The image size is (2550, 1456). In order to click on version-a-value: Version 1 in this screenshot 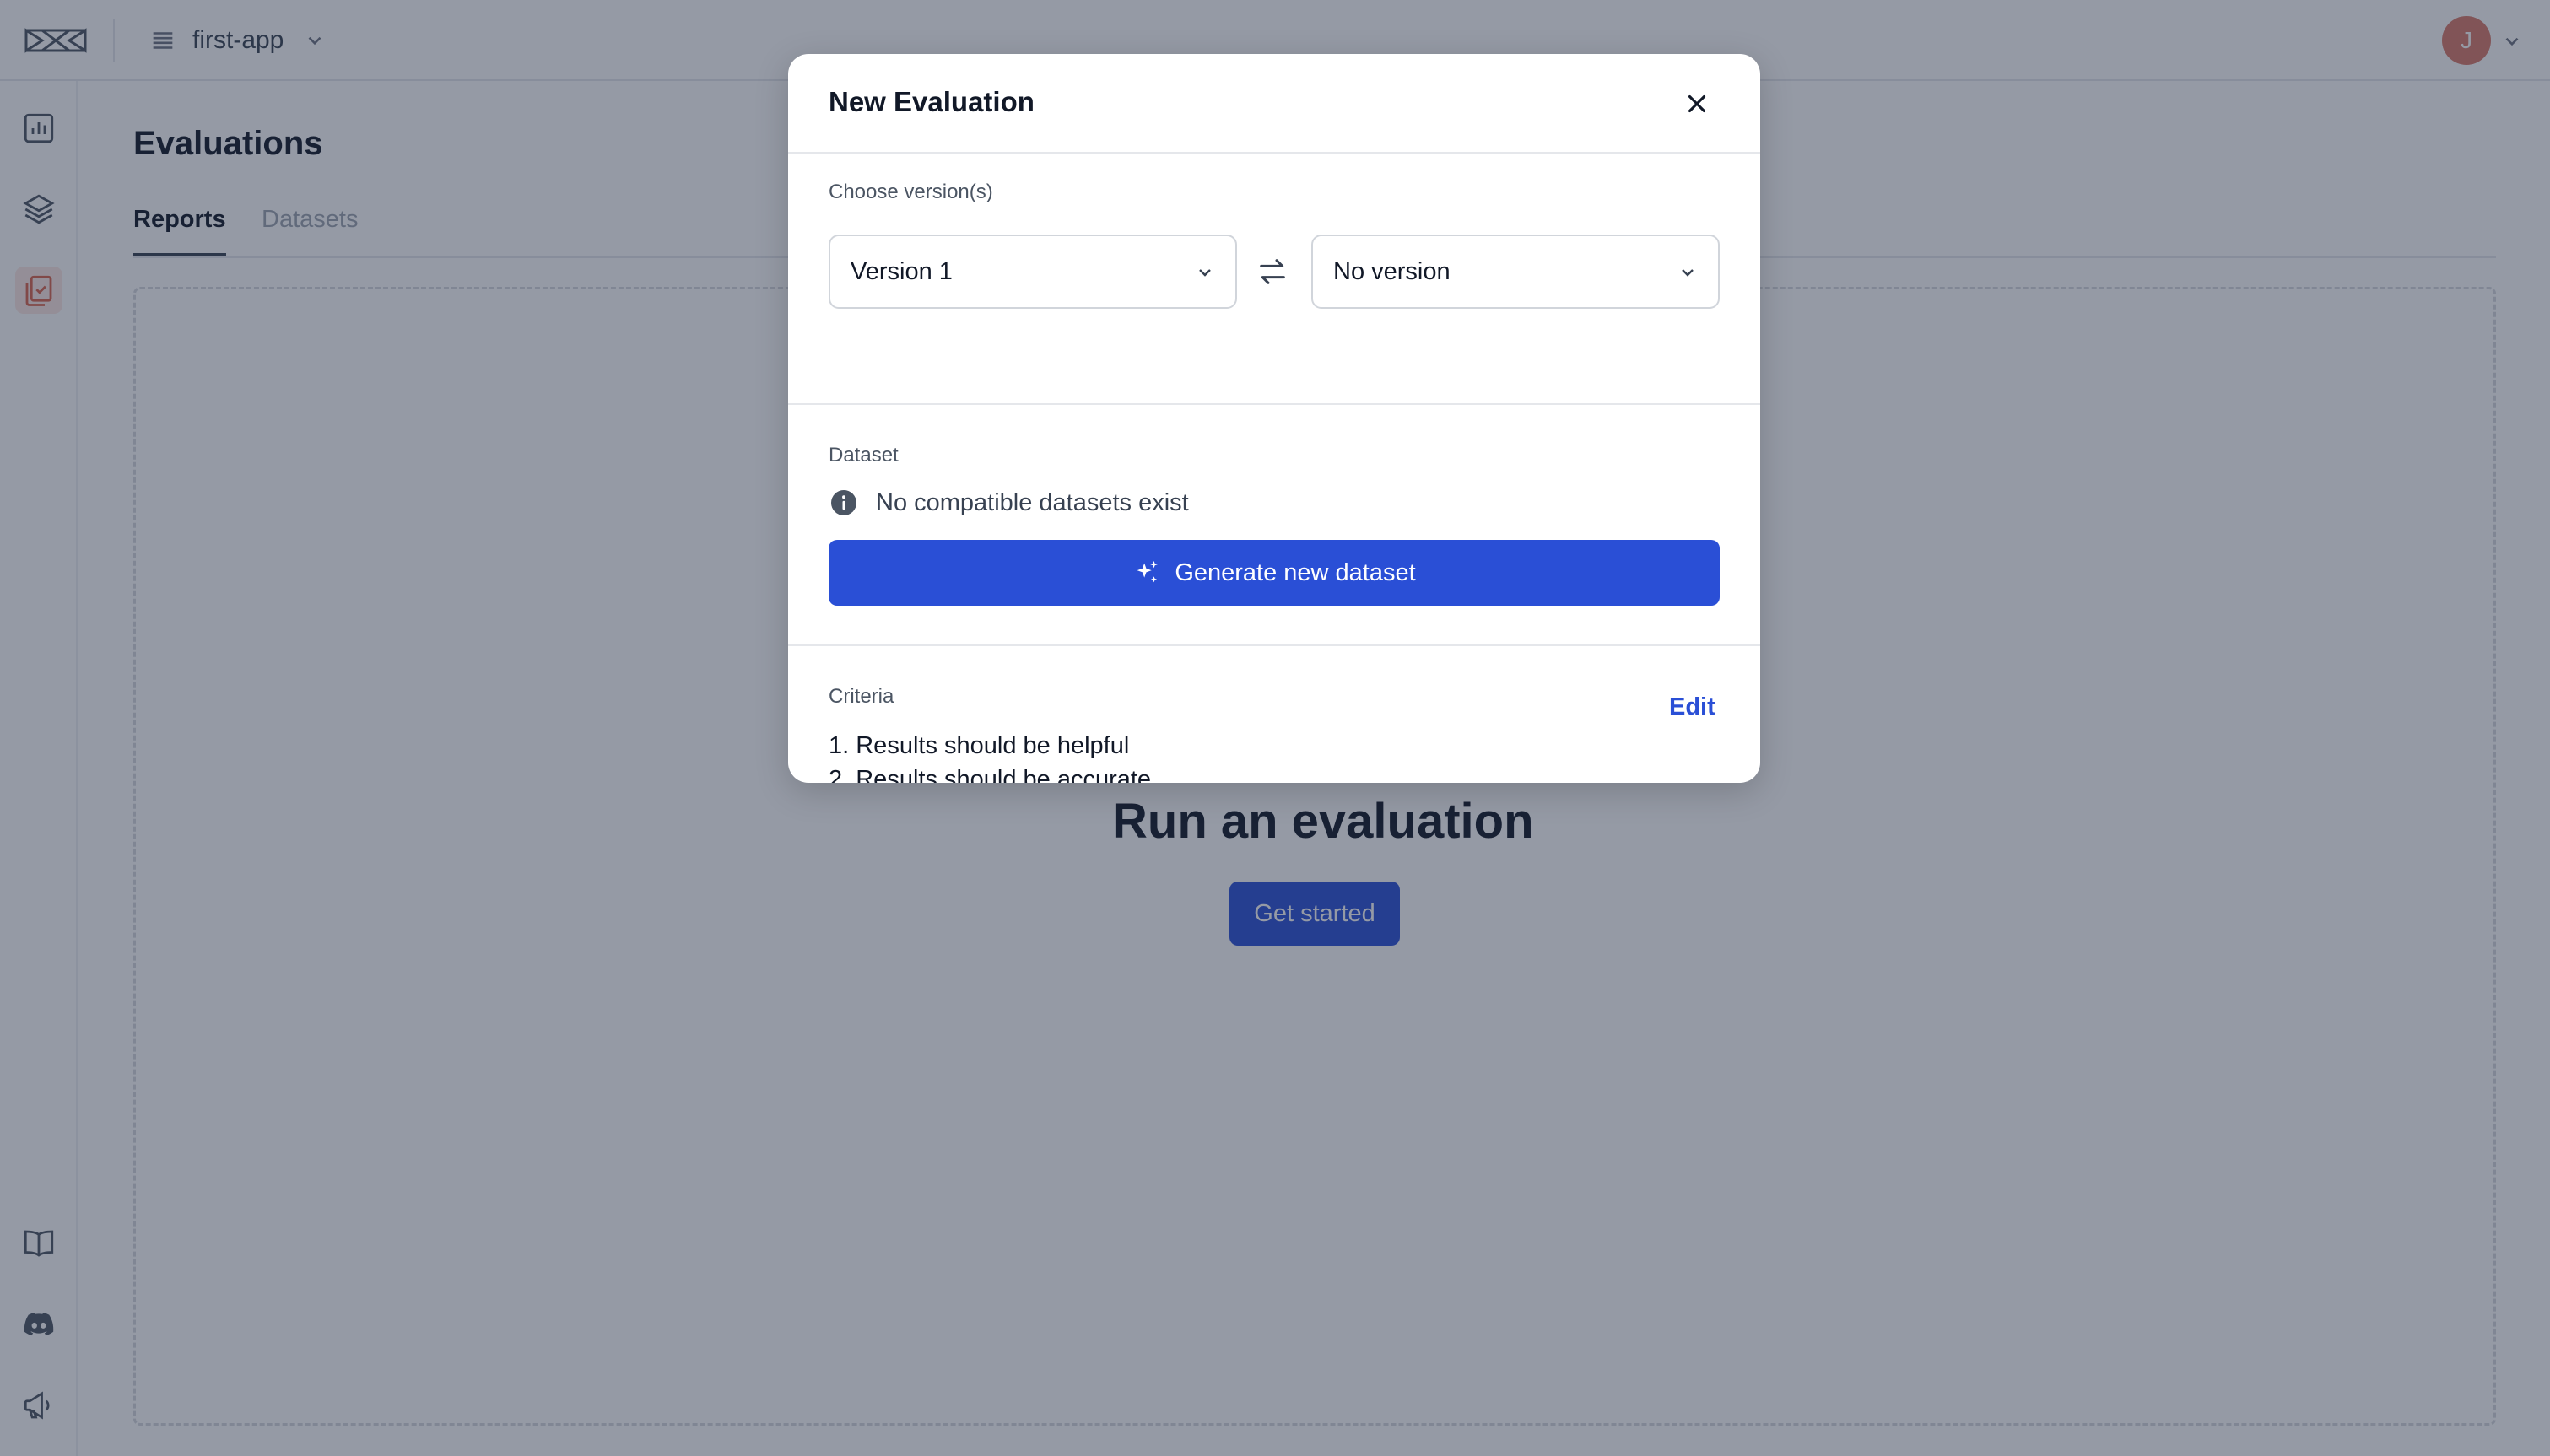, I will do `click(902, 271)`.